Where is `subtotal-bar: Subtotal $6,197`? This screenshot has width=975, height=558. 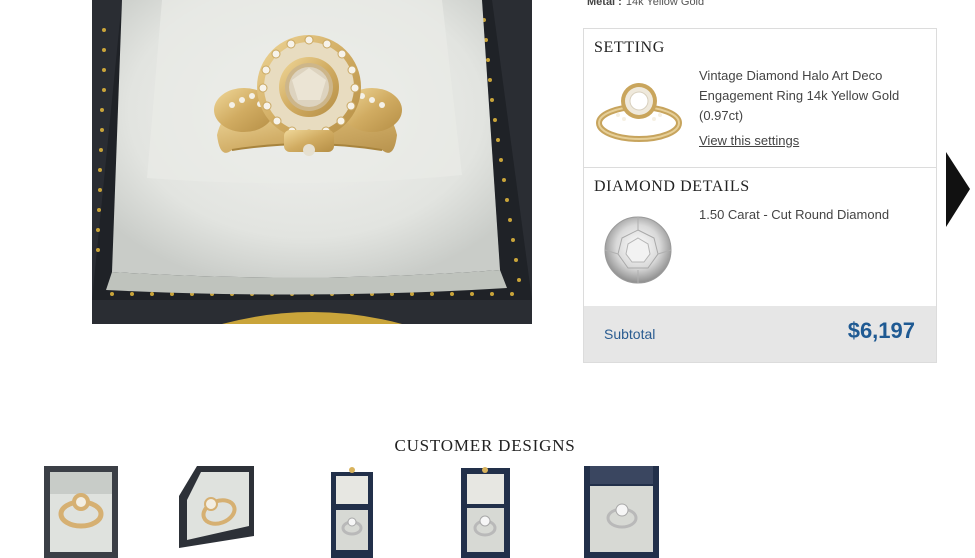 subtotal-bar: Subtotal $6,197 is located at coordinates (760, 334).